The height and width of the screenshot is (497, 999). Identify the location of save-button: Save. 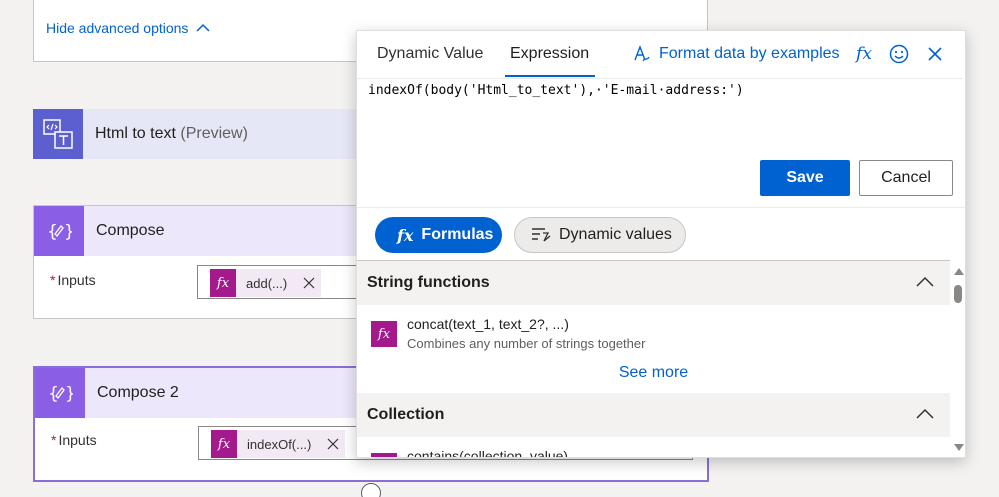
(805, 178).